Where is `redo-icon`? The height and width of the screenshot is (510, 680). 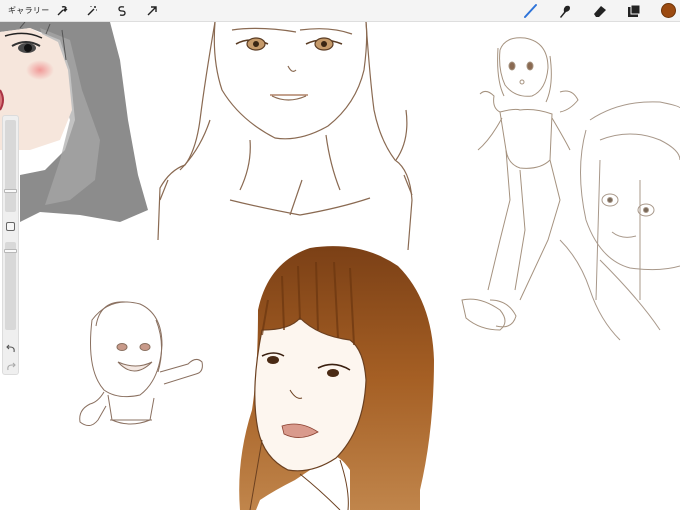 redo-icon is located at coordinates (11, 364).